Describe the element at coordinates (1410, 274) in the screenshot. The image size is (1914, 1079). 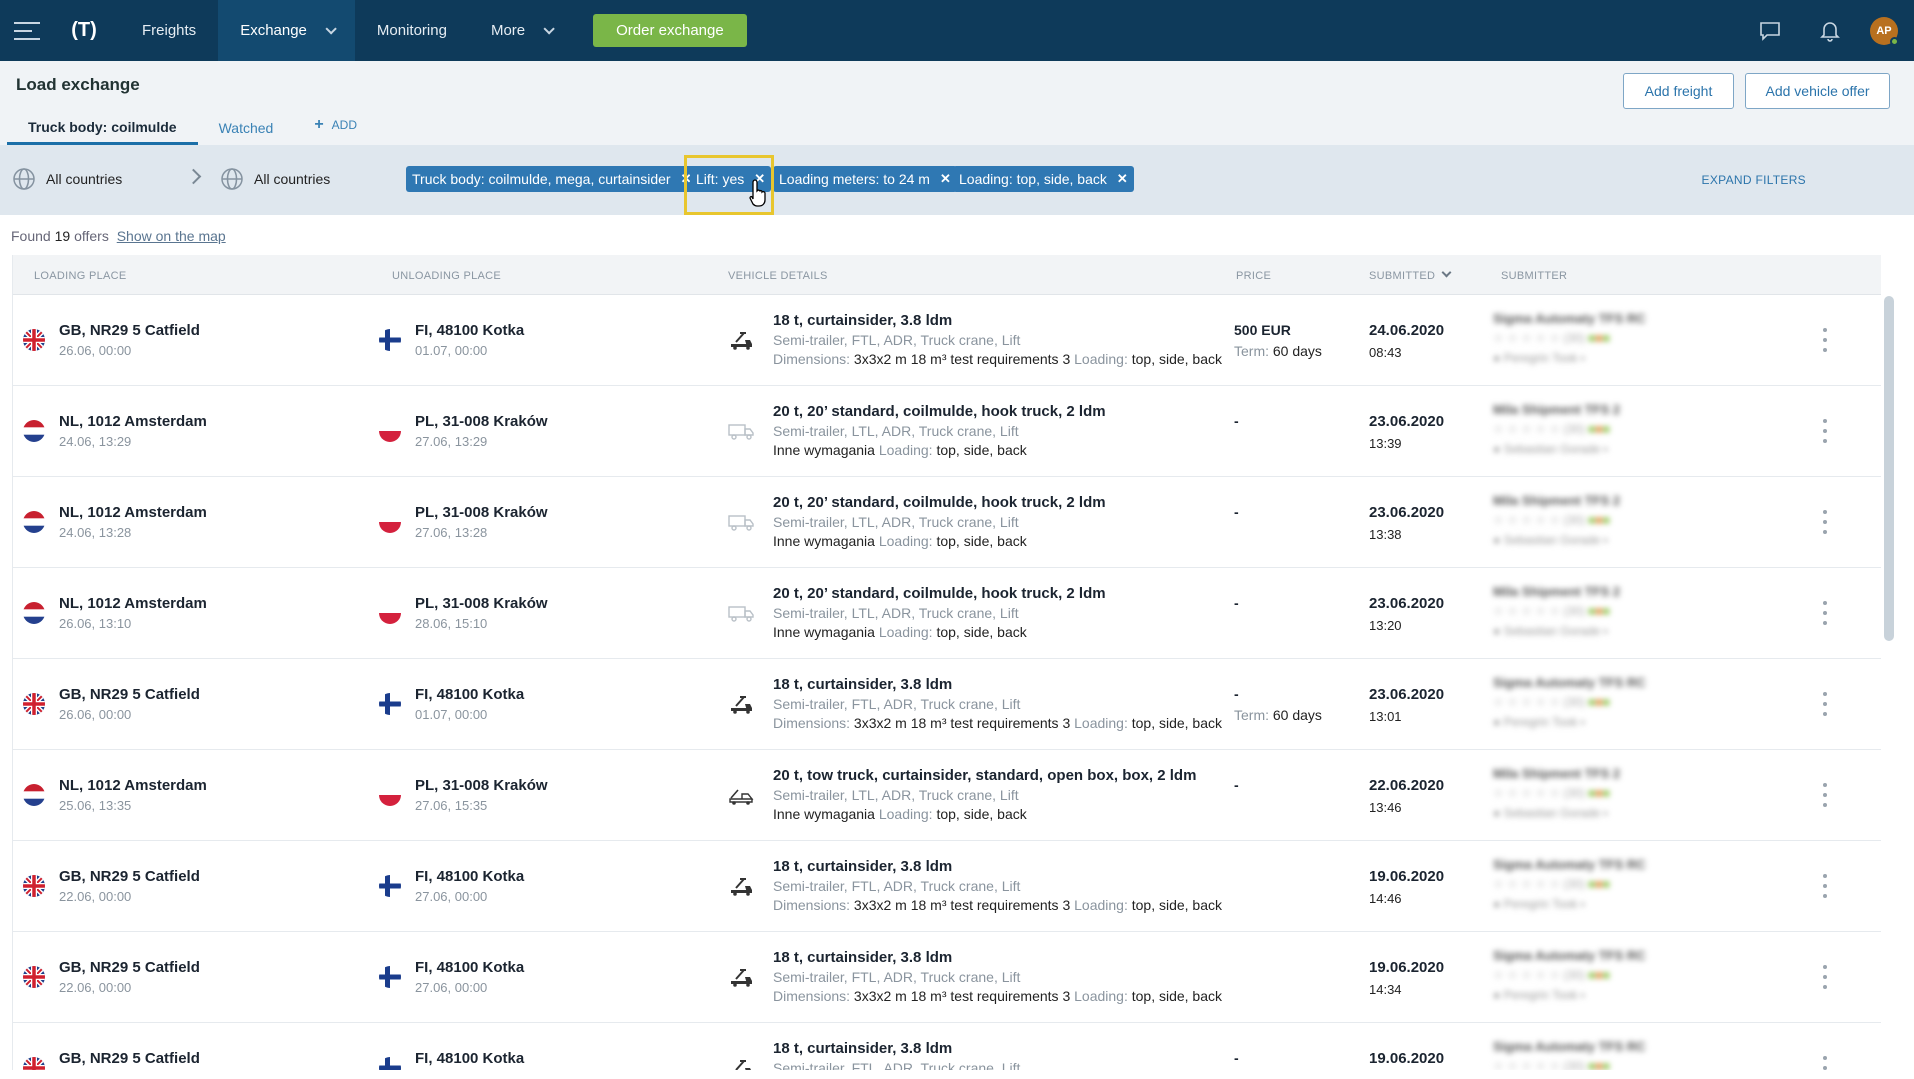
I see `col-submitted: SUBMITTED` at that location.